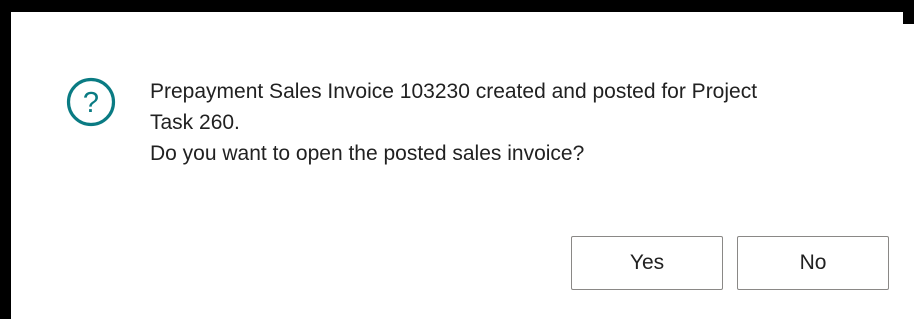 This screenshot has width=914, height=319. What do you see at coordinates (647, 263) in the screenshot?
I see `yes-button: Yes` at bounding box center [647, 263].